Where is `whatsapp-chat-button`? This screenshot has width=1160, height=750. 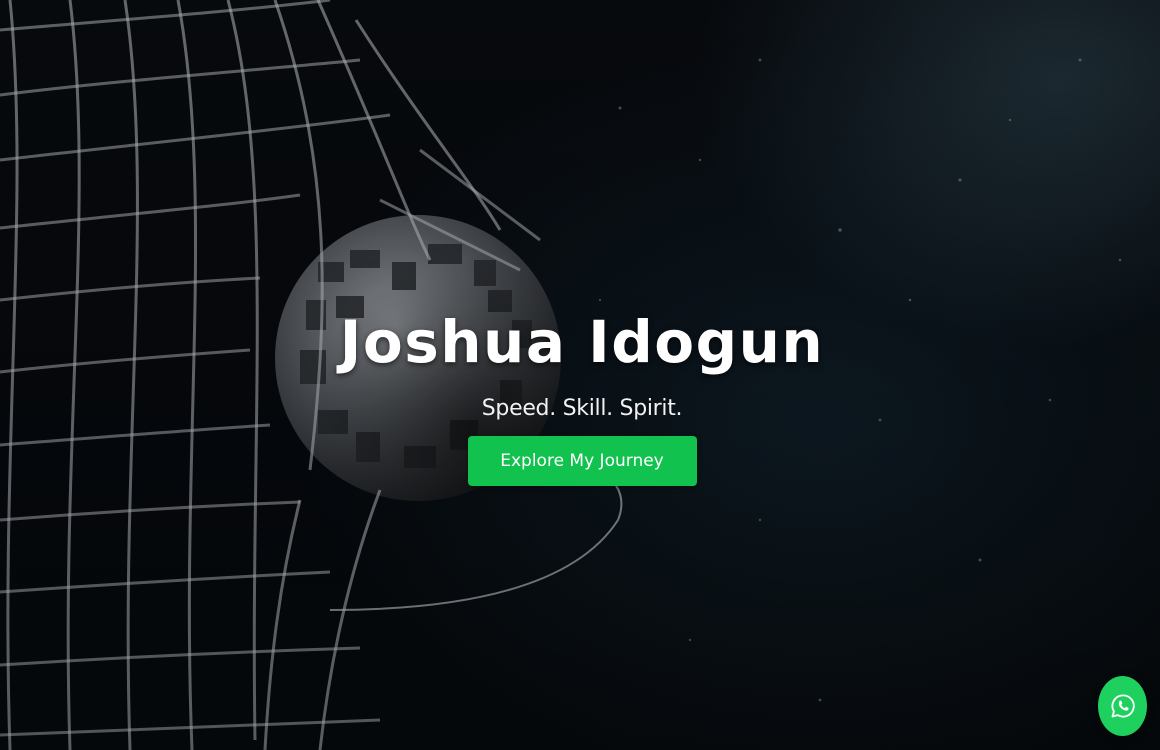 whatsapp-chat-button is located at coordinates (1122, 706).